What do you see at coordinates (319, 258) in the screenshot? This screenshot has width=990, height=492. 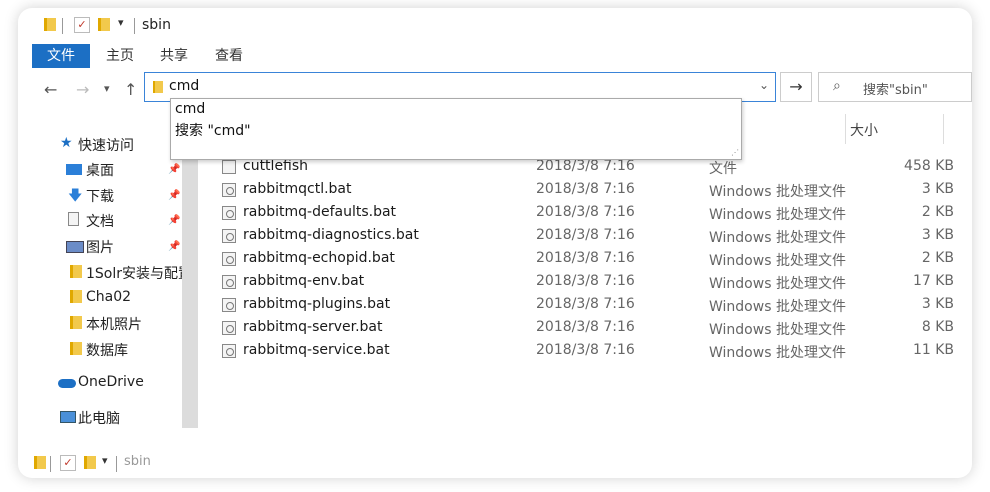 I see `file-name: rabbitmq-echopid.bat` at bounding box center [319, 258].